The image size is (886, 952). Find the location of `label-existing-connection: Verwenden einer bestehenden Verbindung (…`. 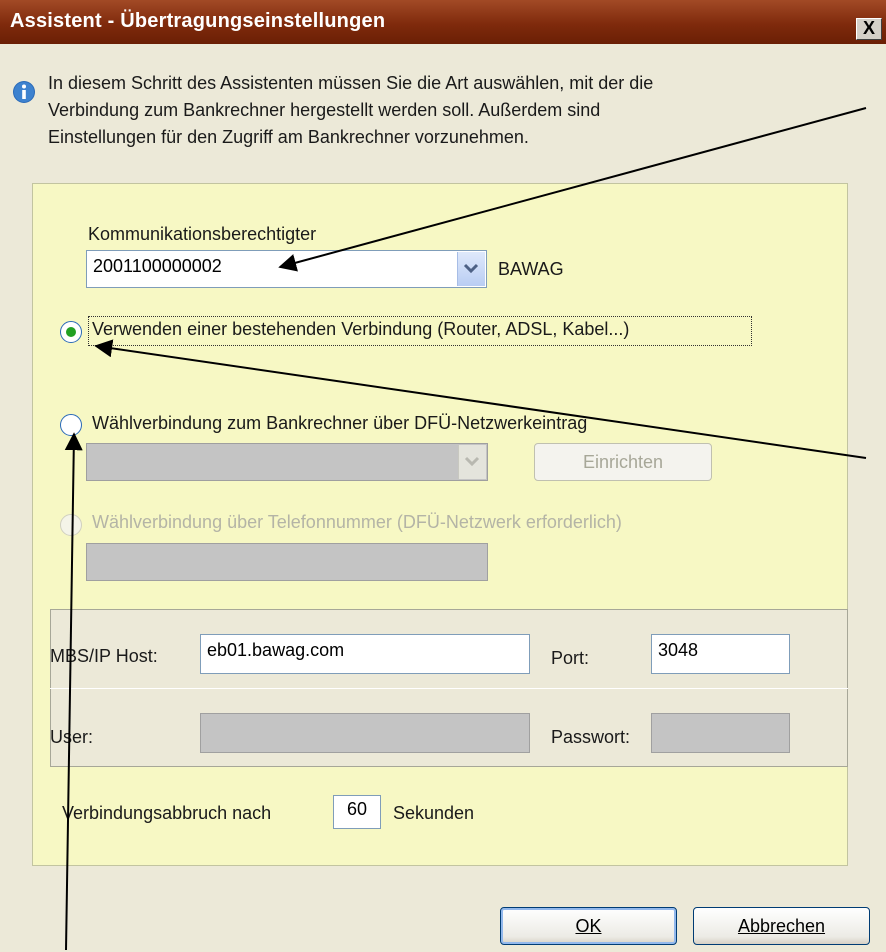

label-existing-connection: Verwenden einer bestehenden Verbindung (… is located at coordinates (360, 329).